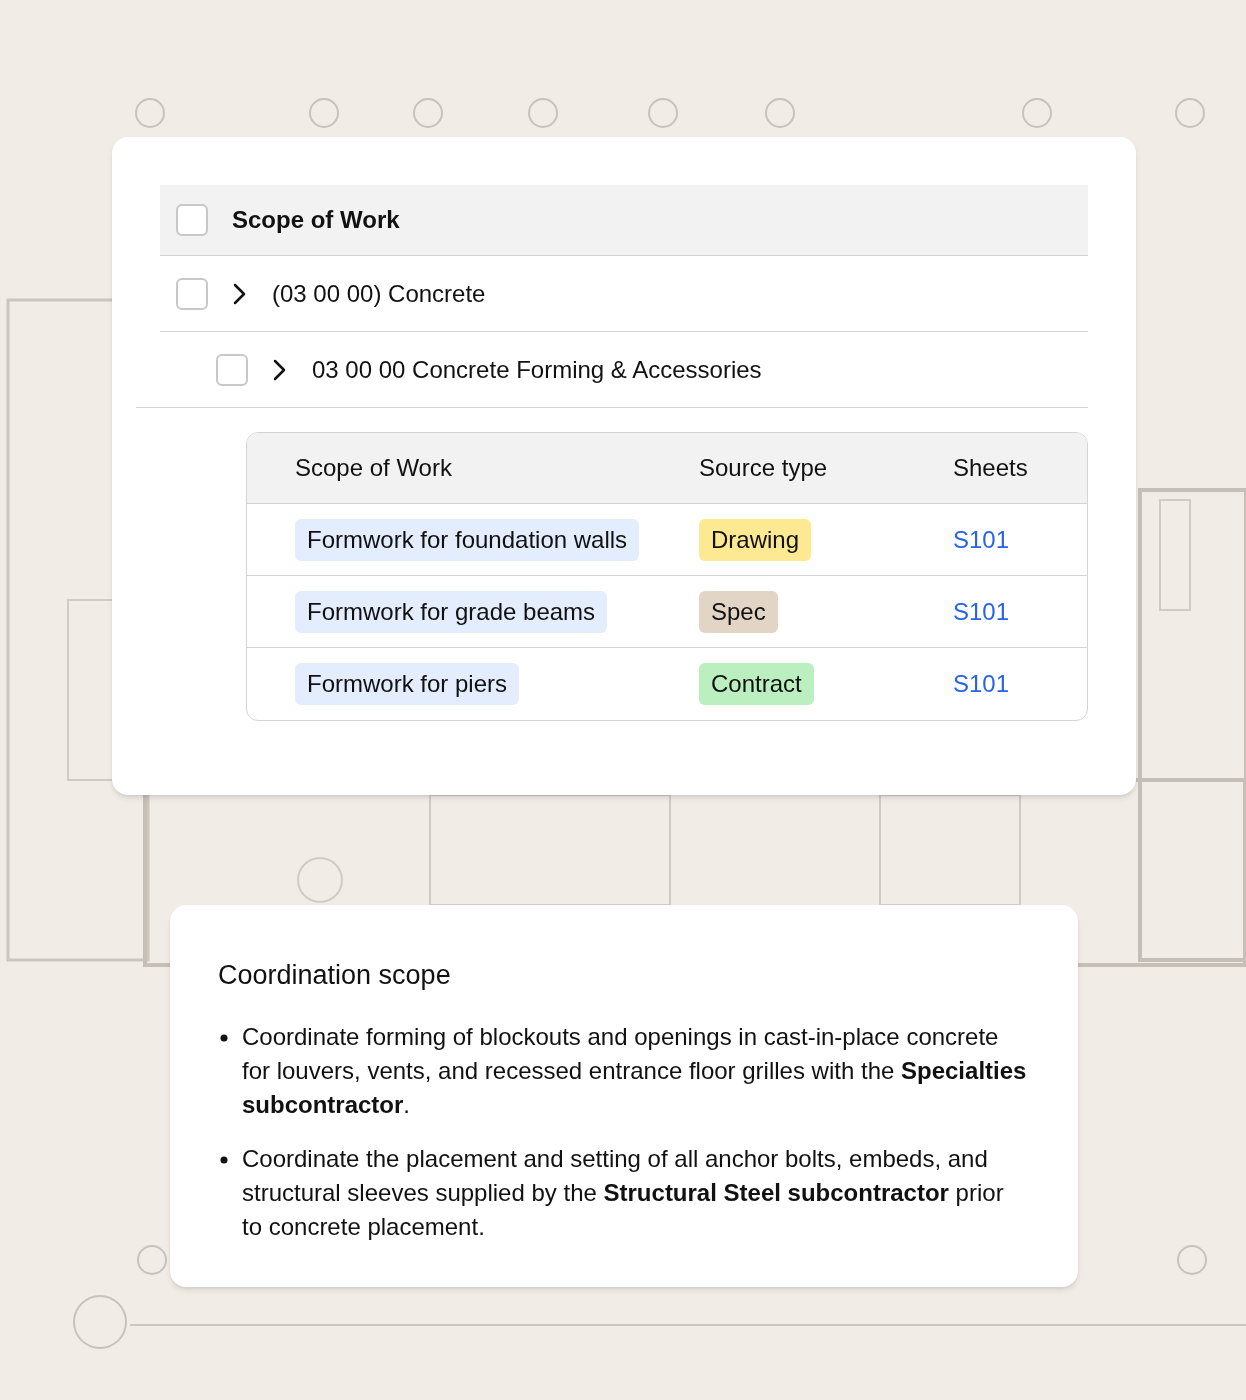  I want to click on tree-item-label: 03 00 00 Concrete Forming & Accessories, so click(537, 369).